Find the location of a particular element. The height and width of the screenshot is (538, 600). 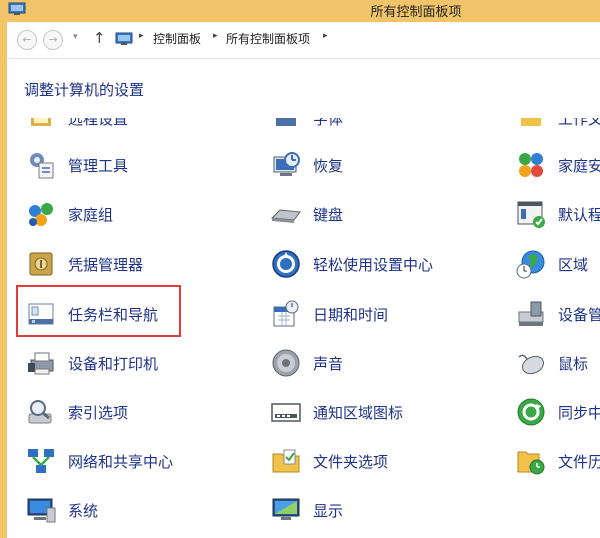

globe-clock-icon is located at coordinates (530, 264).